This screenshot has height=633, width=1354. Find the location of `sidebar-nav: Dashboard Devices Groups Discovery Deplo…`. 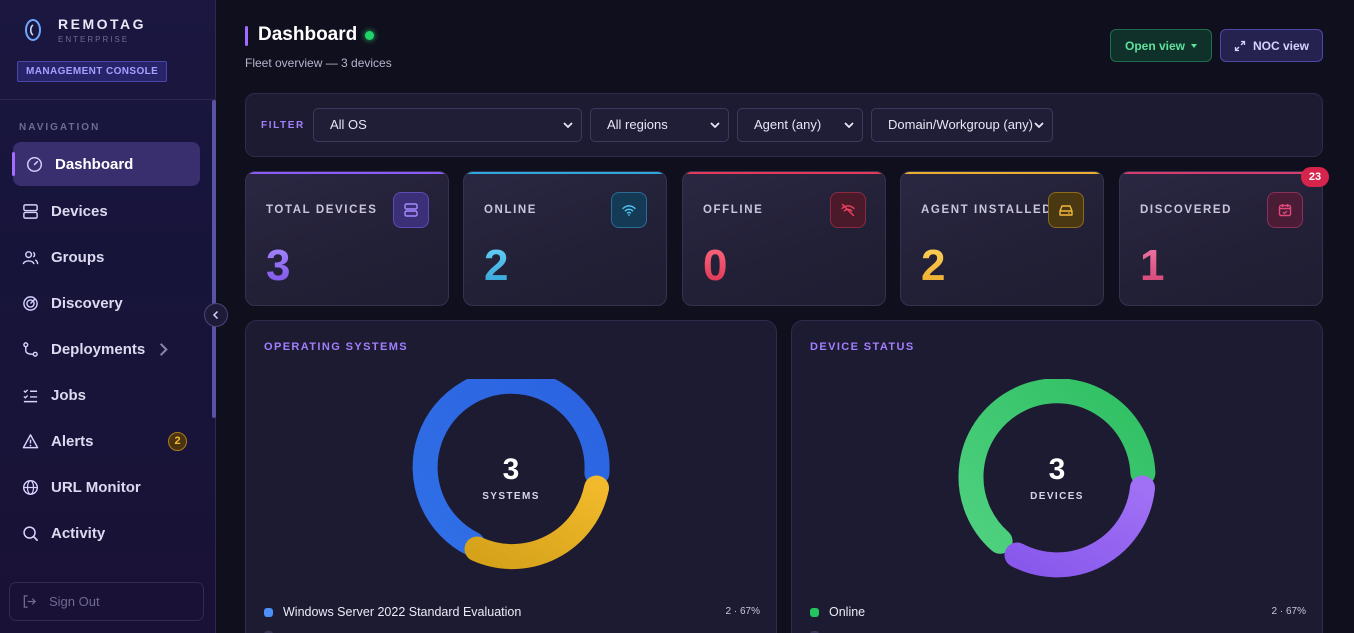

sidebar-nav: Dashboard Devices Groups Discovery Deplo… is located at coordinates (106, 349).